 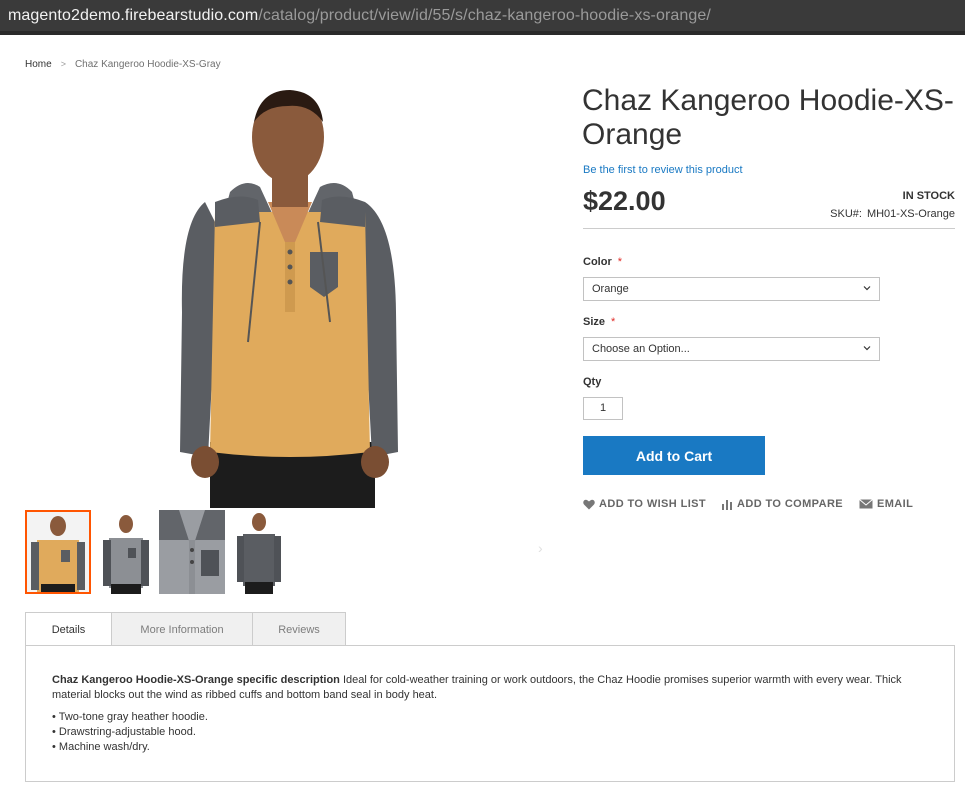 I want to click on gallery-next-arrow-icon: ›, so click(x=540, y=548).